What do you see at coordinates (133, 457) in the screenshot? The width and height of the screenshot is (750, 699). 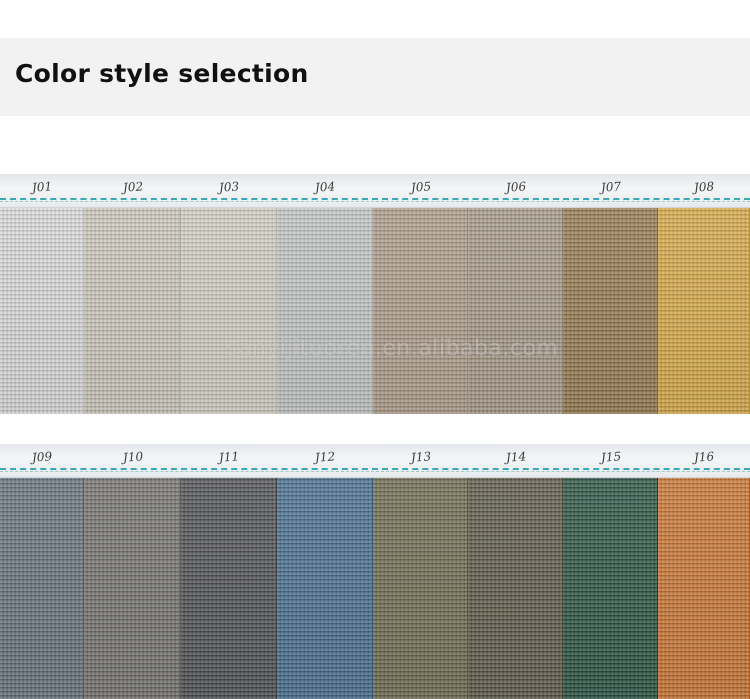 I see `swatch-code-label: J10` at bounding box center [133, 457].